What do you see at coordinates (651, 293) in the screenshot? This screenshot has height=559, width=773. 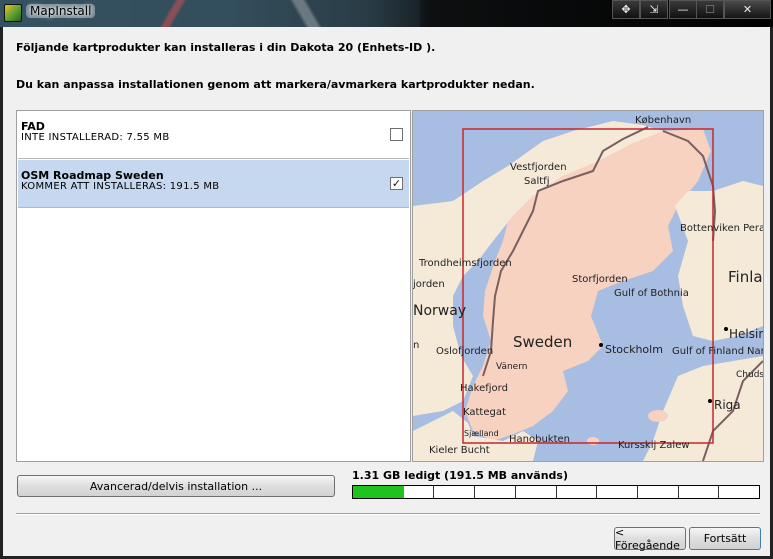 I see `map-label-gulf-of-bothnia: Gulf of Bothnia` at bounding box center [651, 293].